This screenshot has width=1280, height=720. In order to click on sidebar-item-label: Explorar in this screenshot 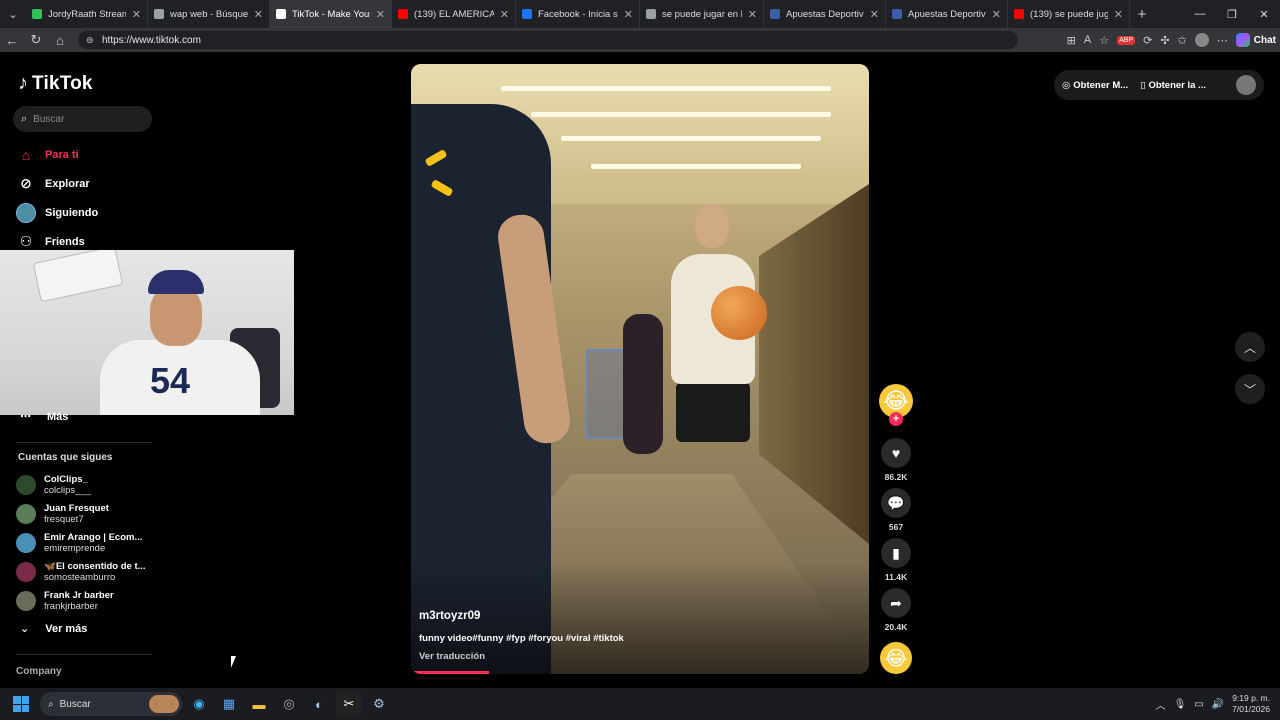, I will do `click(67, 183)`.